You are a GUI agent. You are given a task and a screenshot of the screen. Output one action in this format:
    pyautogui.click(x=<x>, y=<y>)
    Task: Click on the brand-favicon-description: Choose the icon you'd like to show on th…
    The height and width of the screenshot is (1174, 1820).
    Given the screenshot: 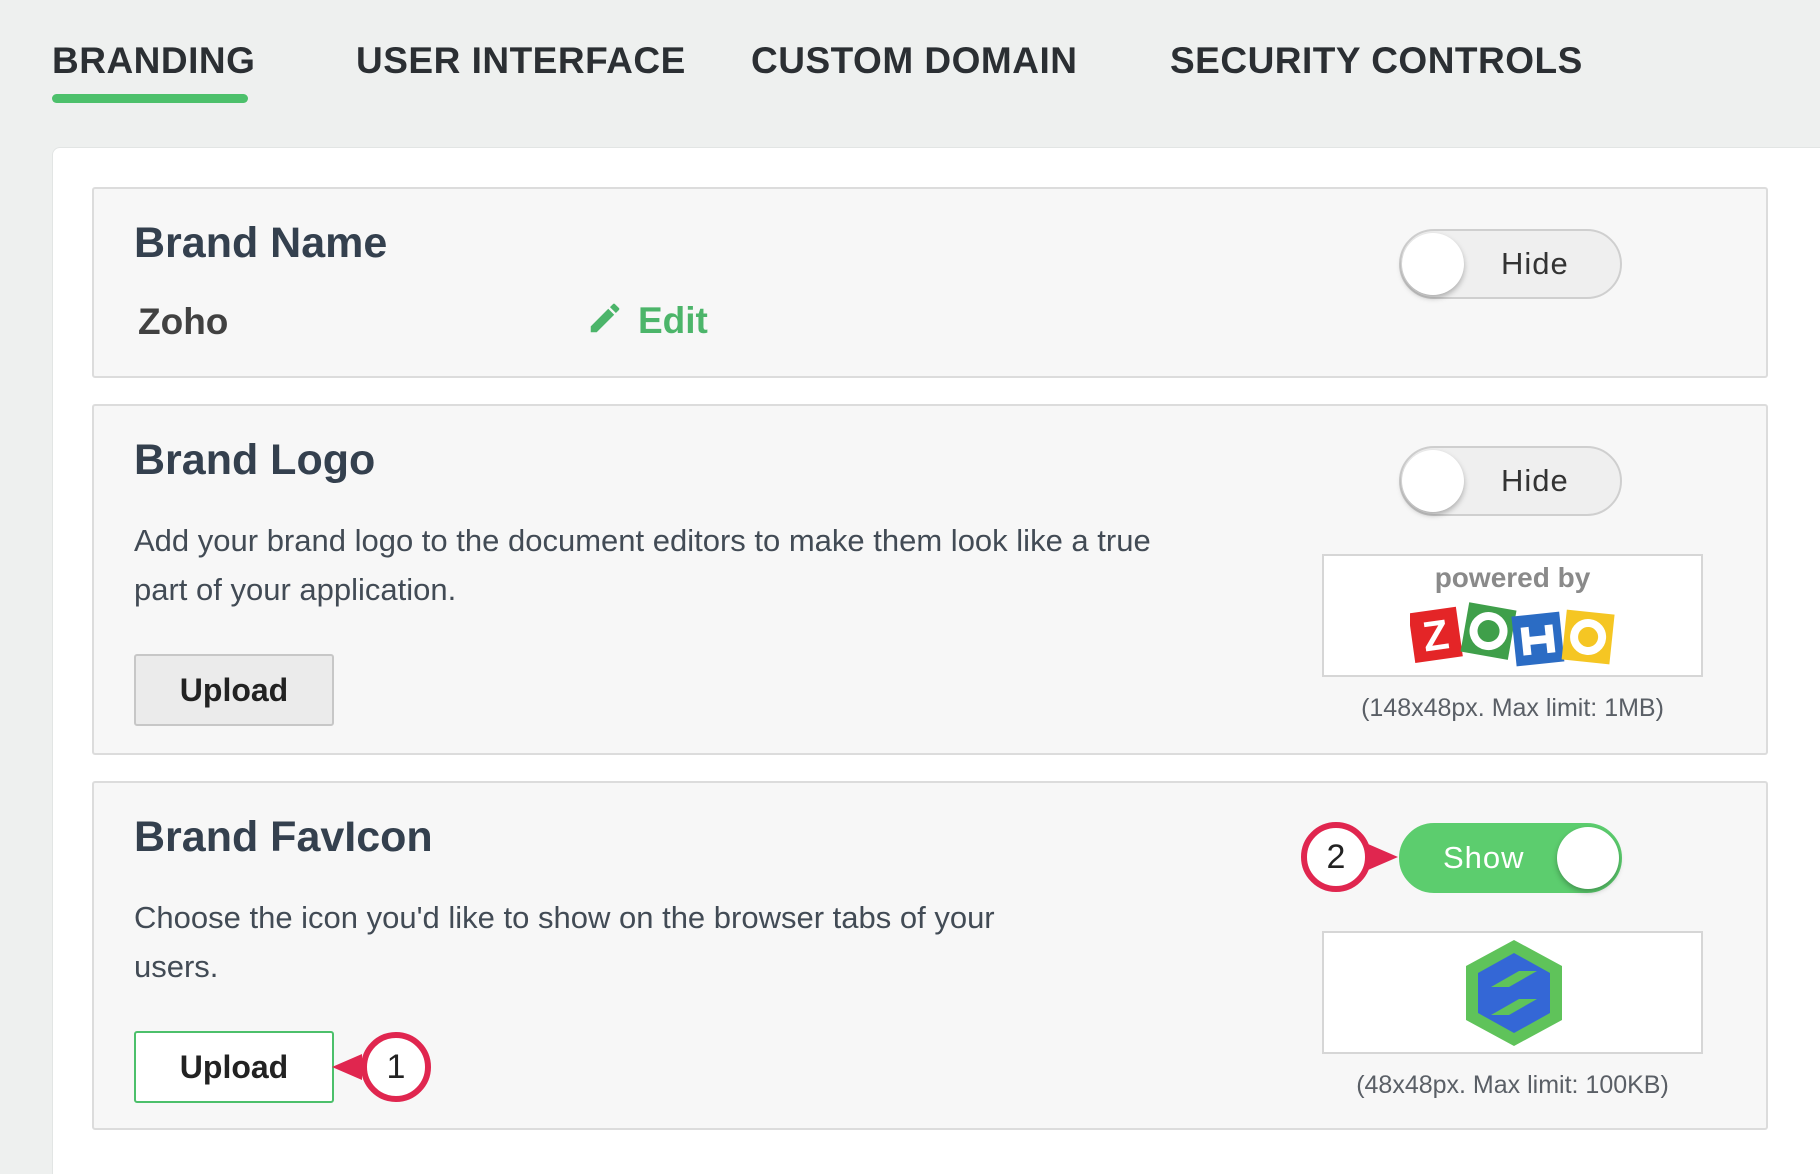 What is the action you would take?
    pyautogui.click(x=564, y=942)
    